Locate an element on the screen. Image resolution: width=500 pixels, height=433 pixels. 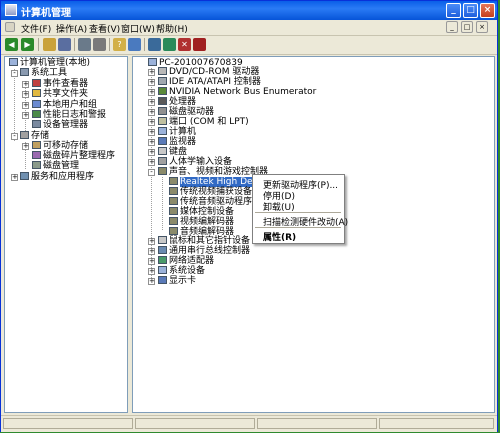
disk-management-icon is located at coordinates (36, 165).